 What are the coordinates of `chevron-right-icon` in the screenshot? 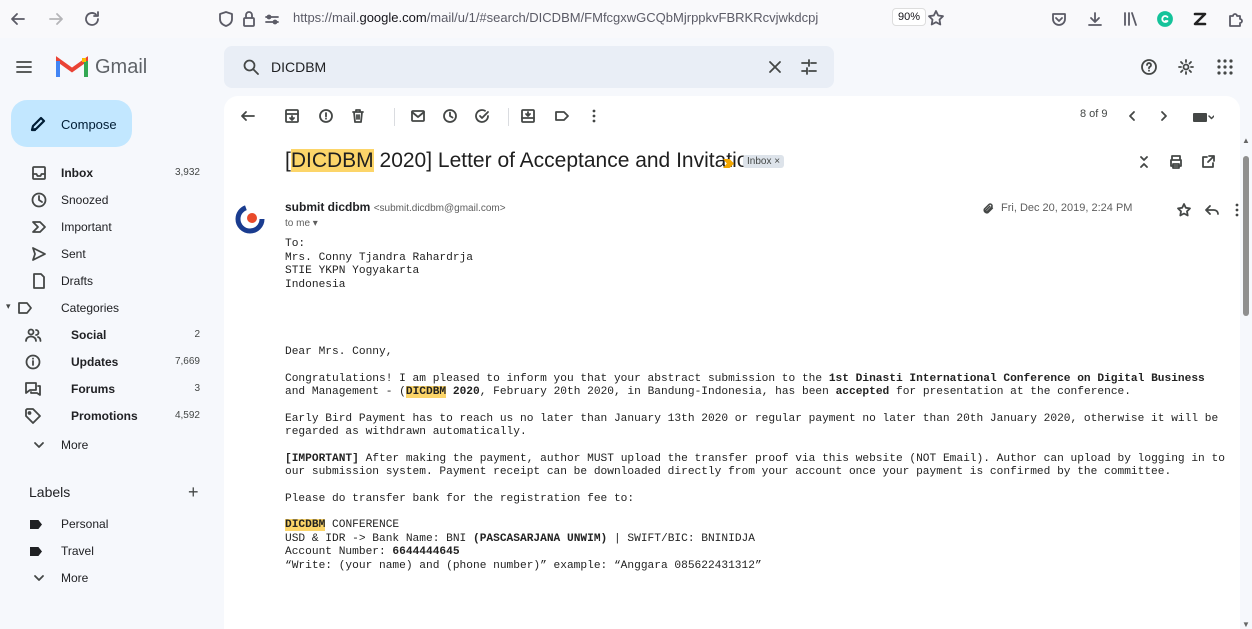 It's located at (1164, 116).